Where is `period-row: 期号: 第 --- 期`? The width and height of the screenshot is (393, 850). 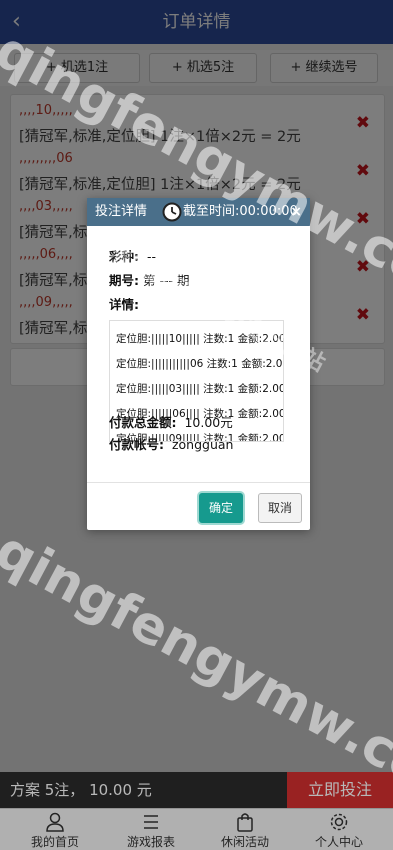 period-row: 期号: 第 --- 期 is located at coordinates (149, 279).